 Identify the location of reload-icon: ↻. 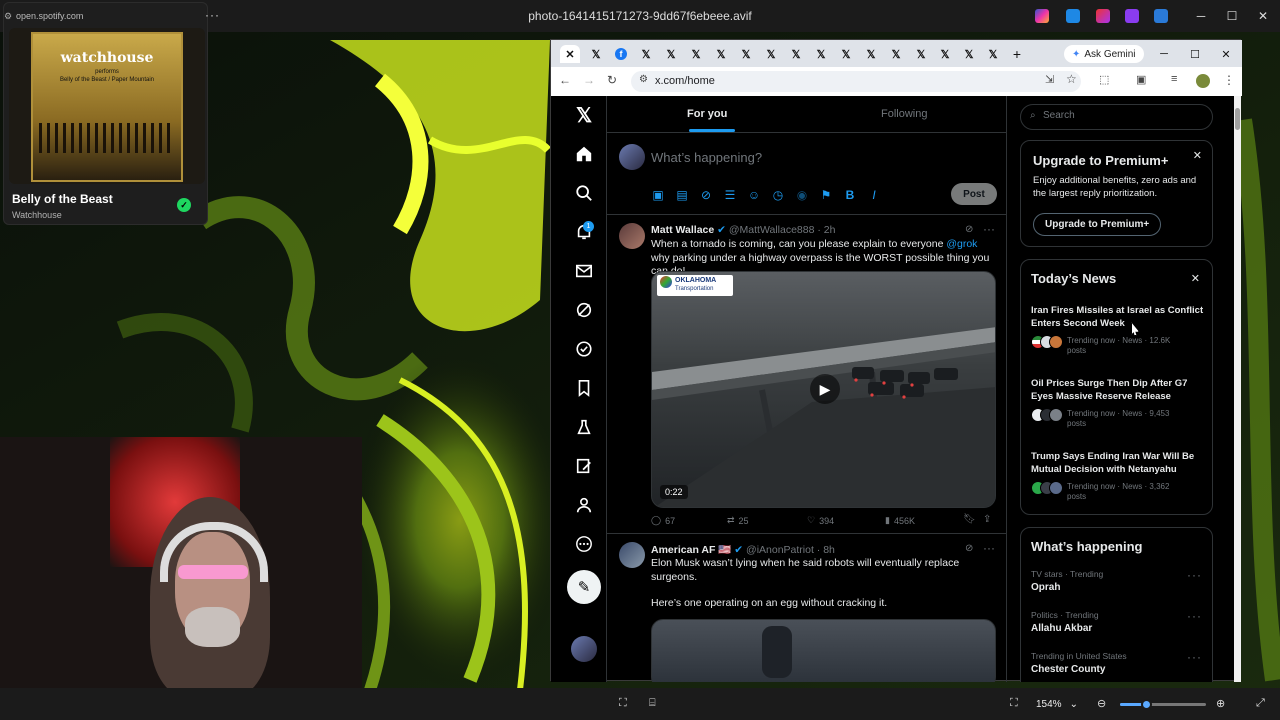
(612, 80).